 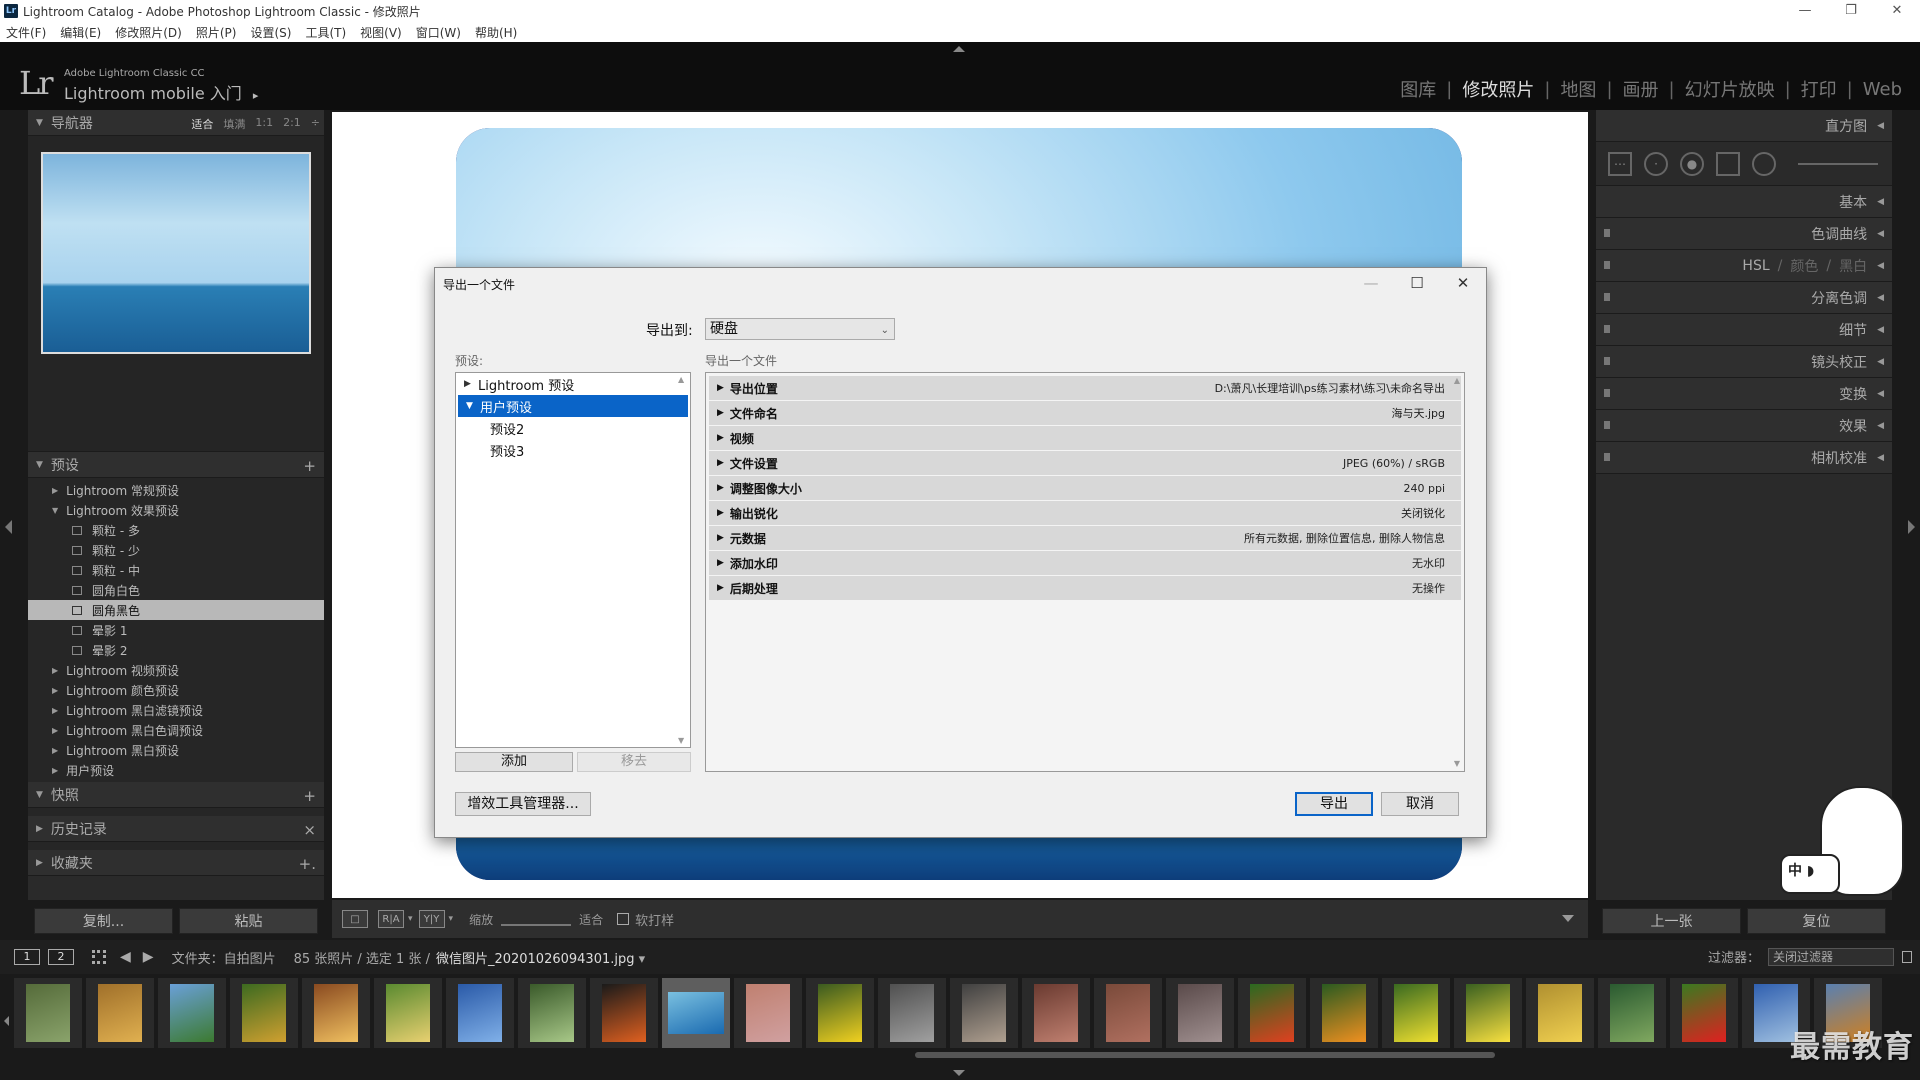 I want to click on module-library: 图库, so click(x=1418, y=89).